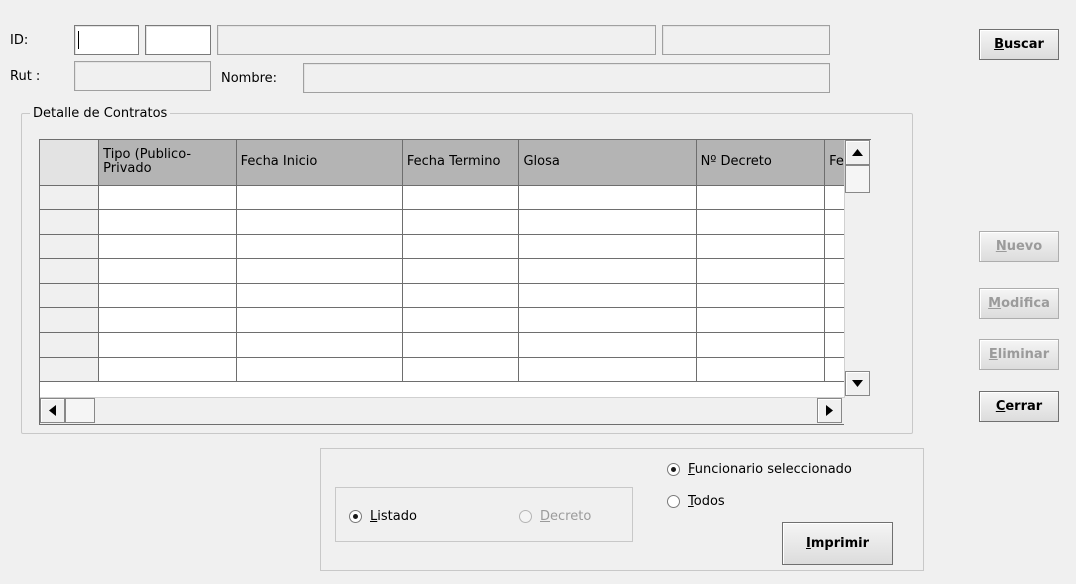  What do you see at coordinates (442, 410) in the screenshot?
I see `horizontal-scrollbar` at bounding box center [442, 410].